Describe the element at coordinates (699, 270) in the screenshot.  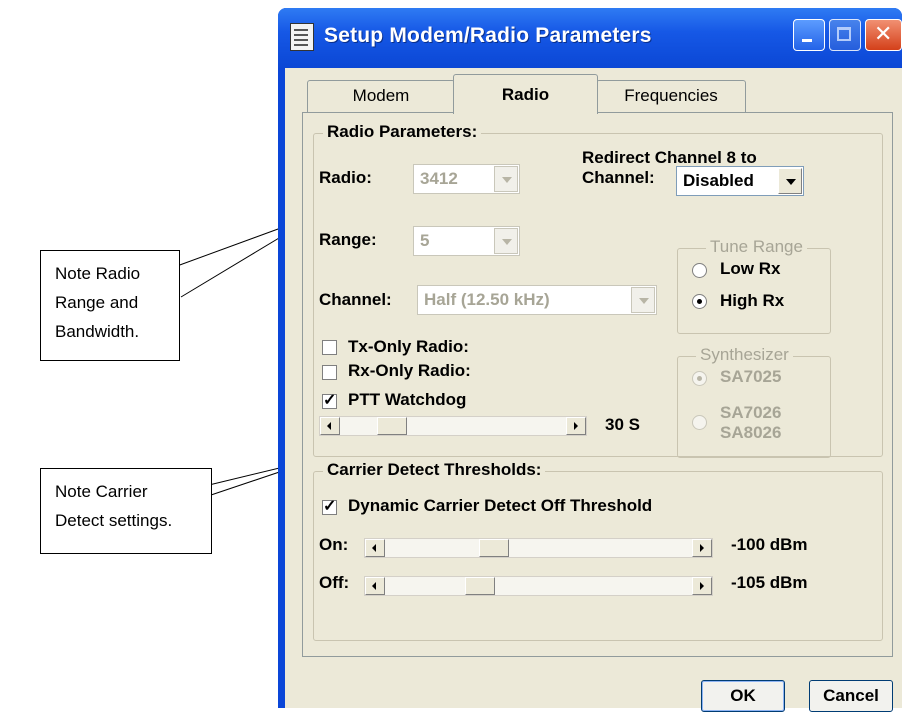
I see `low-rx-radio` at that location.